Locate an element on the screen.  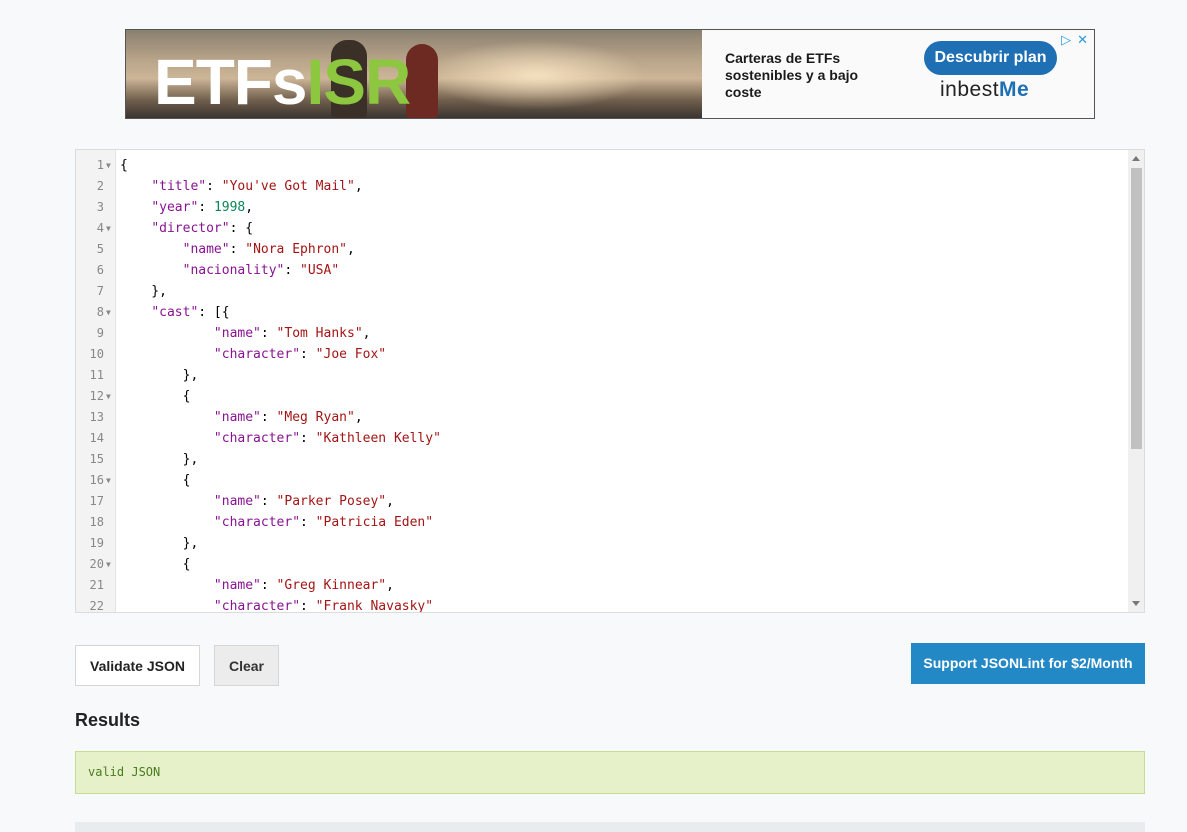
code-token: "Parker Posey" is located at coordinates (331, 501).